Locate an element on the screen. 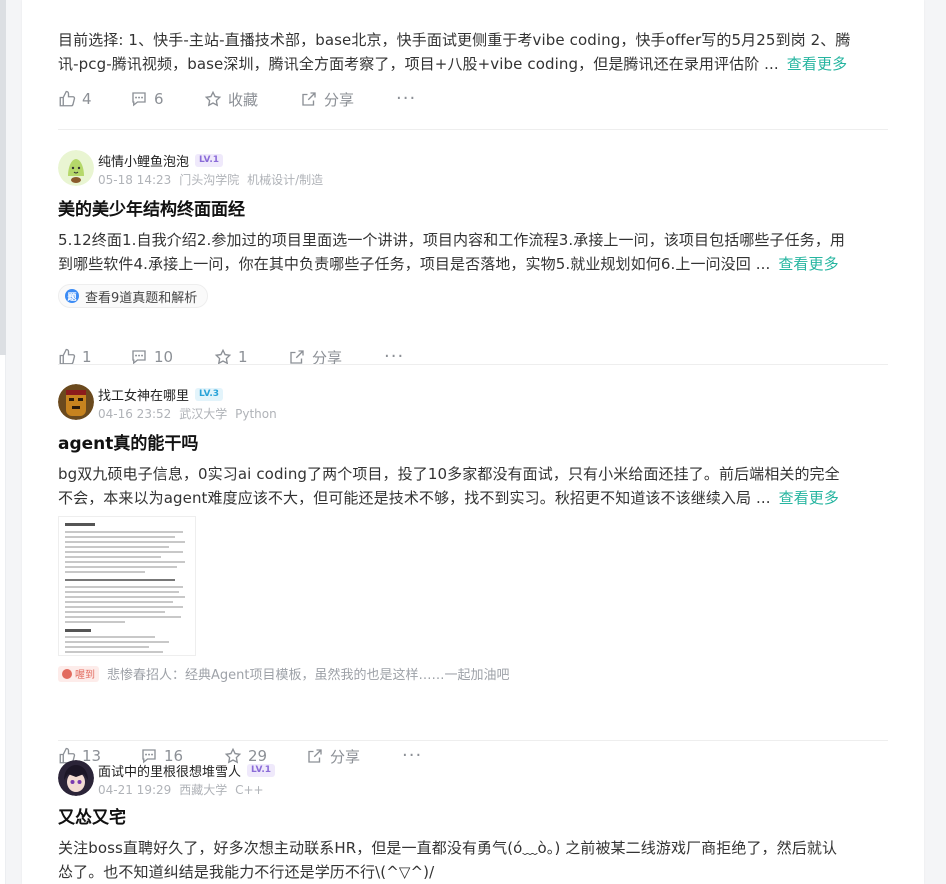 The height and width of the screenshot is (884, 946). hot-comment: 喔到 悲惨春招人：经典Agent项目模板，虽然我的也是这样……一起加油吧 is located at coordinates (473, 673).